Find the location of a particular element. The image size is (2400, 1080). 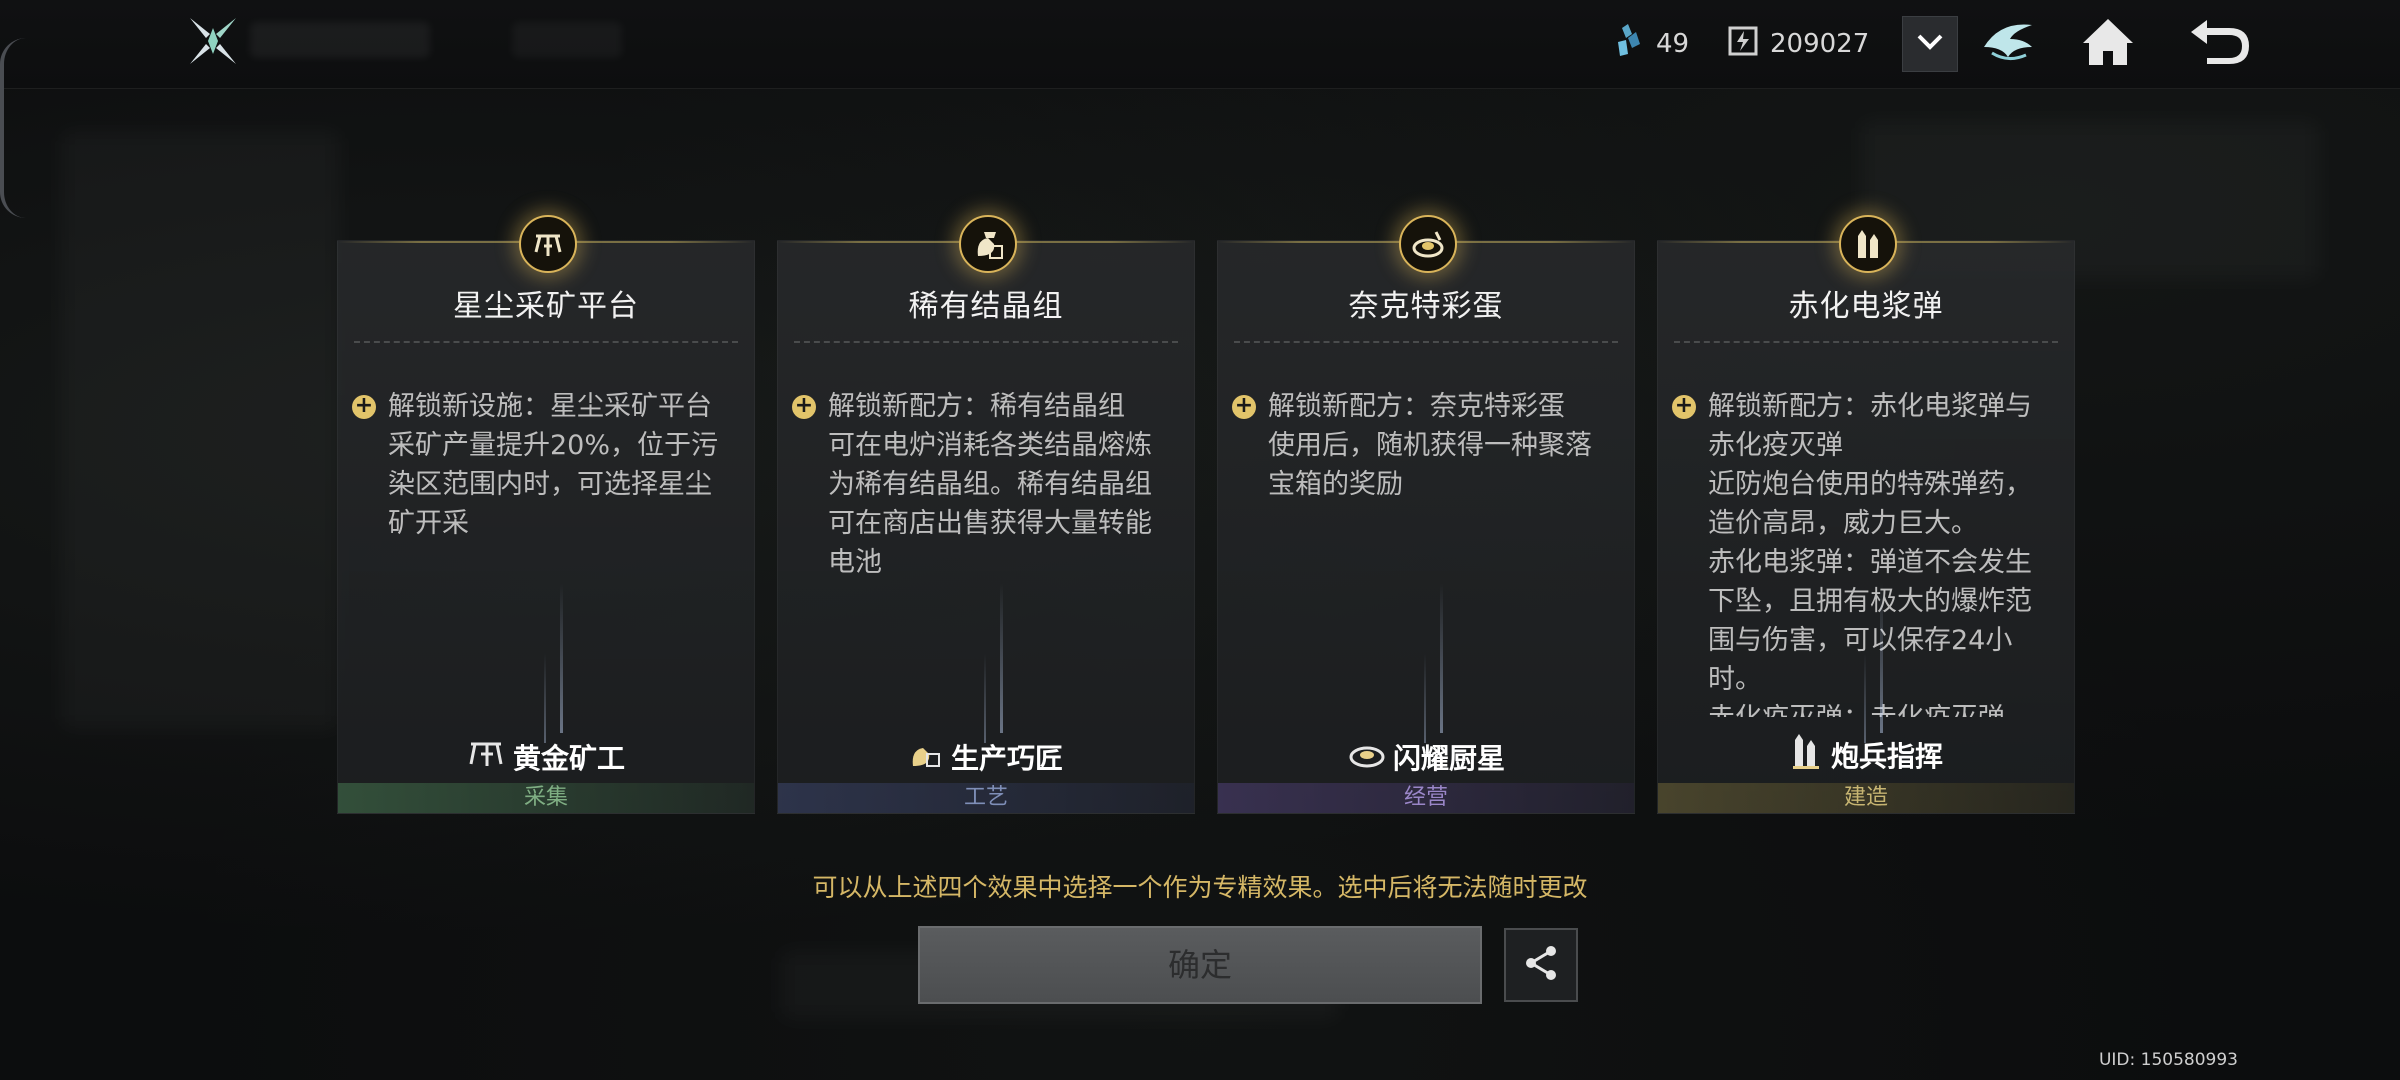

card-title: 奈克特彩蛋 is located at coordinates (1426, 306).